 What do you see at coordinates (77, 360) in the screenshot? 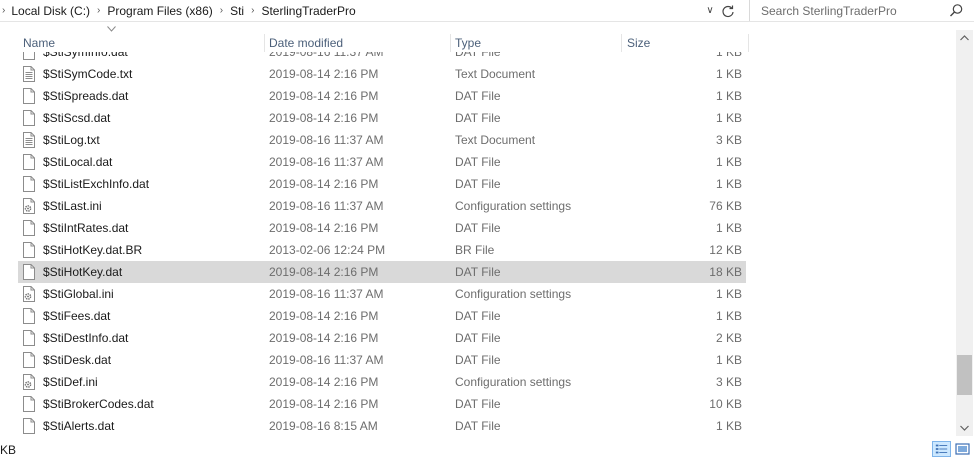
I see `file-name: $StiDesk.dat` at bounding box center [77, 360].